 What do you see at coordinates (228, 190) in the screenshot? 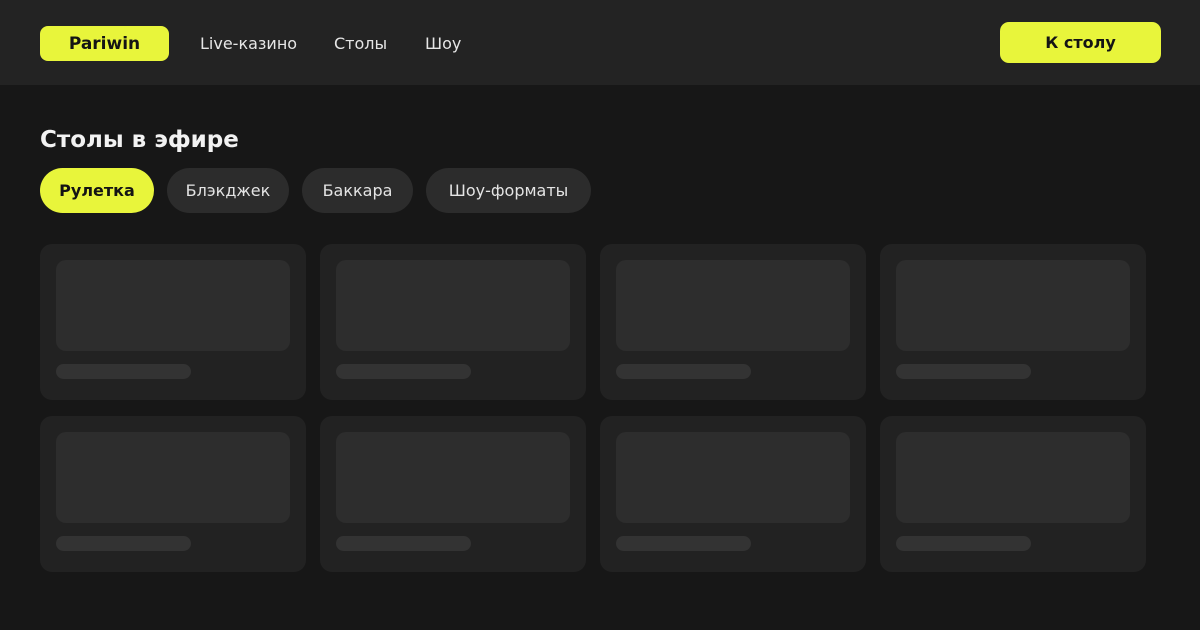
I see `filter-blackjack: Блэкджек` at bounding box center [228, 190].